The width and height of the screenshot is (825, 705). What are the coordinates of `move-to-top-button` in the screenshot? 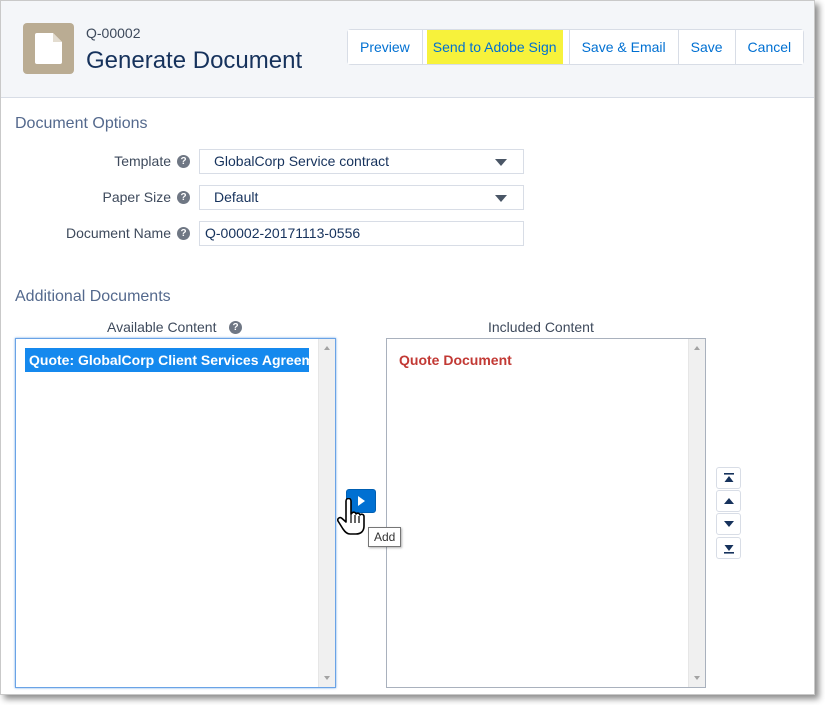 It's located at (728, 478).